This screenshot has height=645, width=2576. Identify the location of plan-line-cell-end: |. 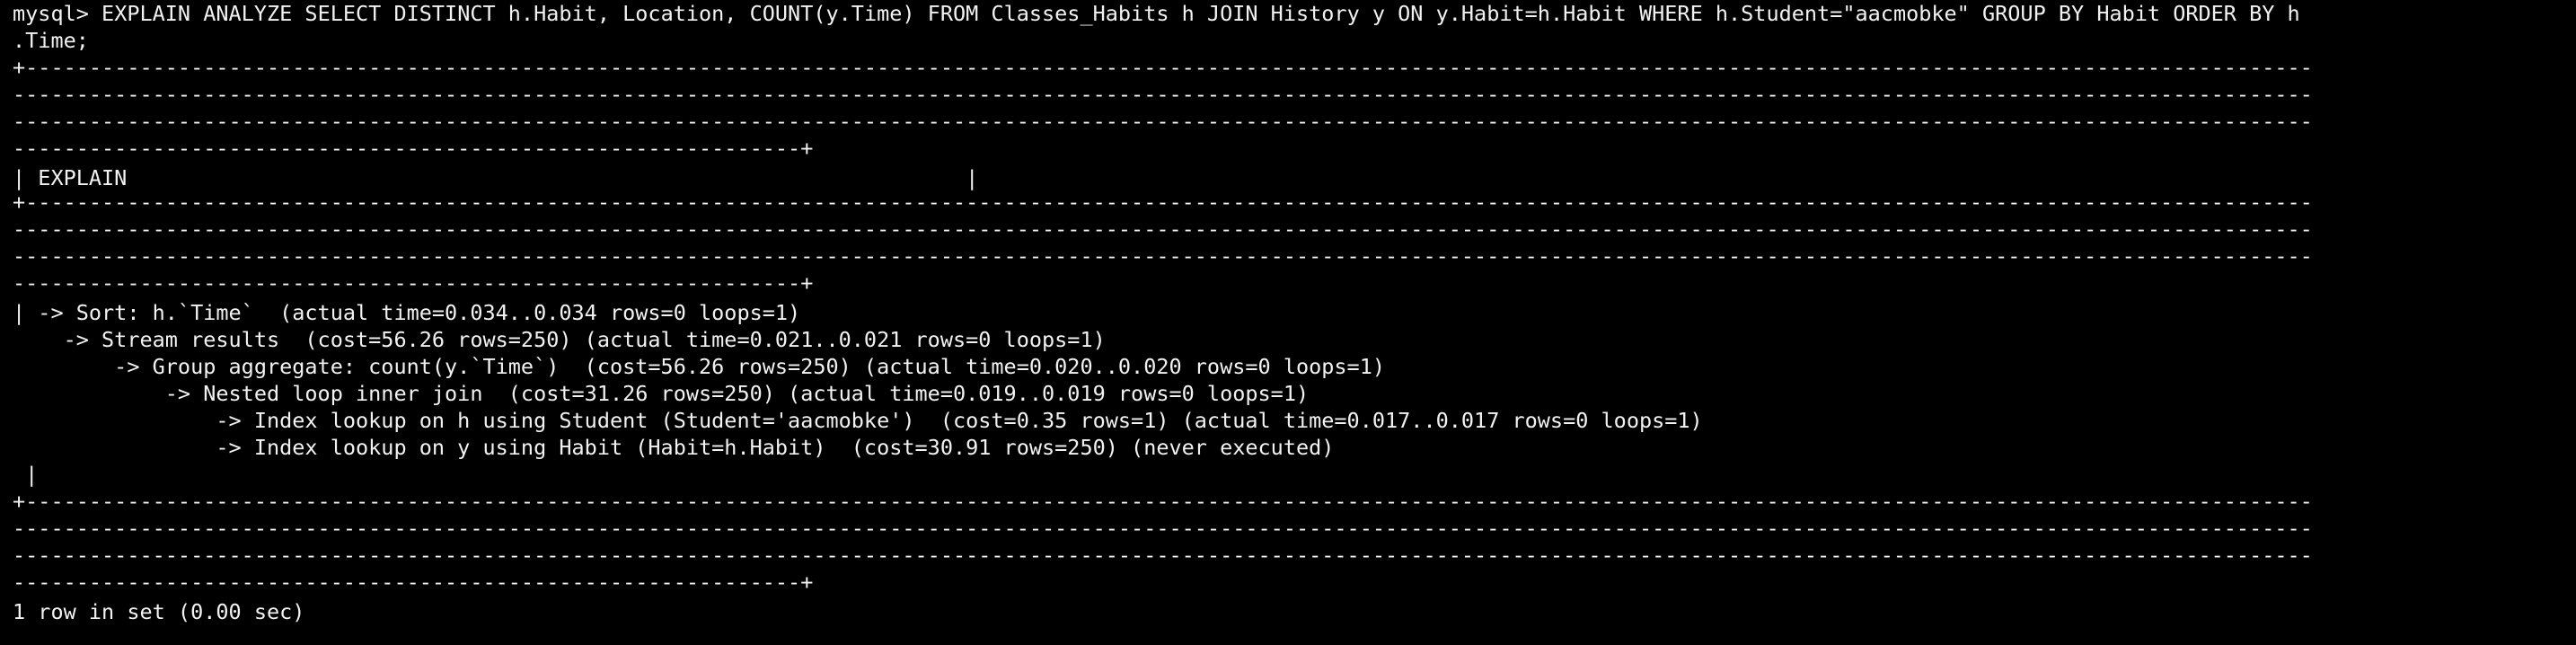
(26, 474).